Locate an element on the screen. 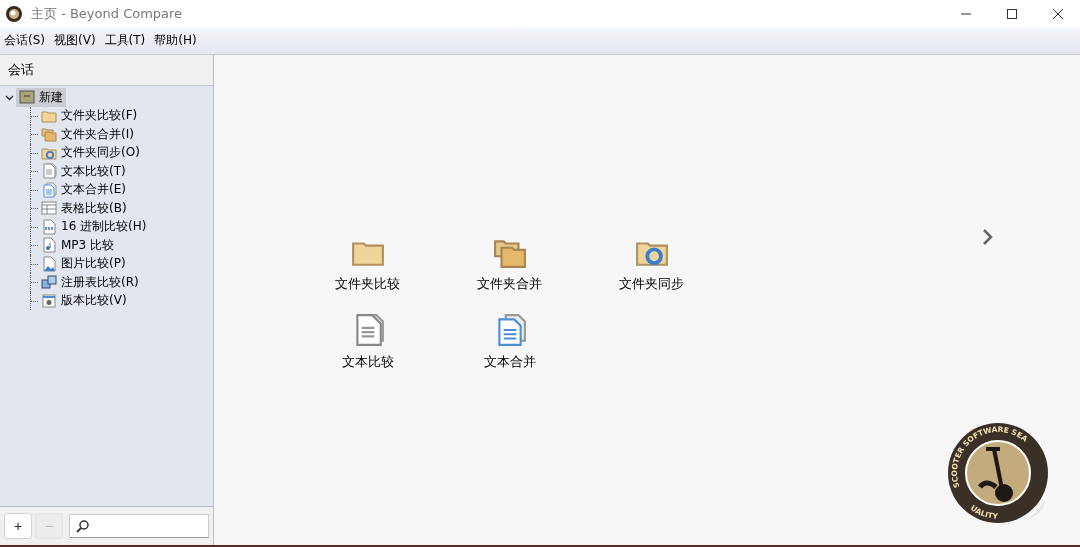  tree-item: 表格比较(B) is located at coordinates (84, 208).